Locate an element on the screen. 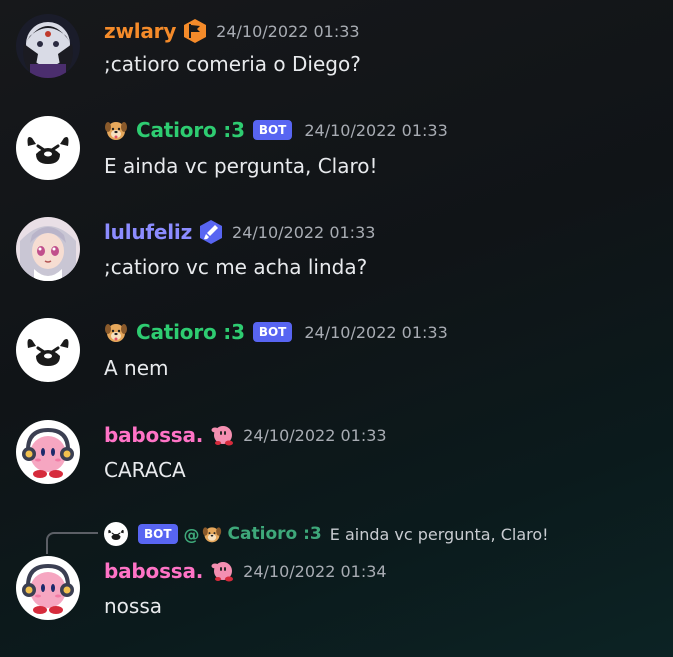 The image size is (673, 657). at-sign: @ is located at coordinates (191, 534).